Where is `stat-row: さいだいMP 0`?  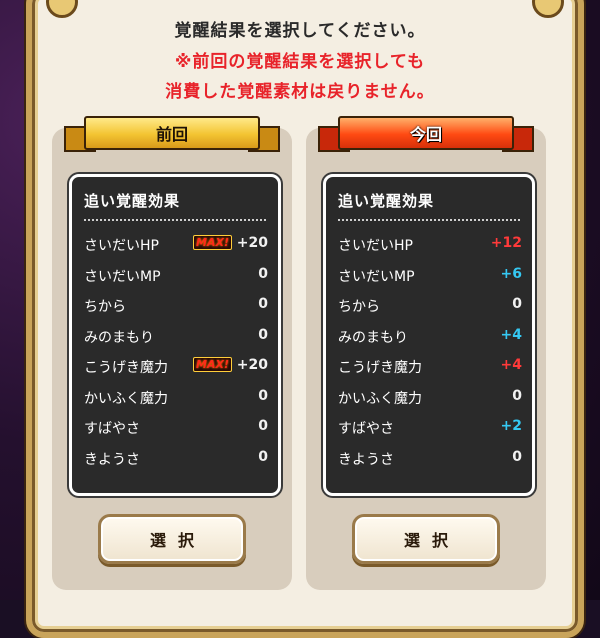
stat-row: さいだいMP 0 is located at coordinates (176, 275).